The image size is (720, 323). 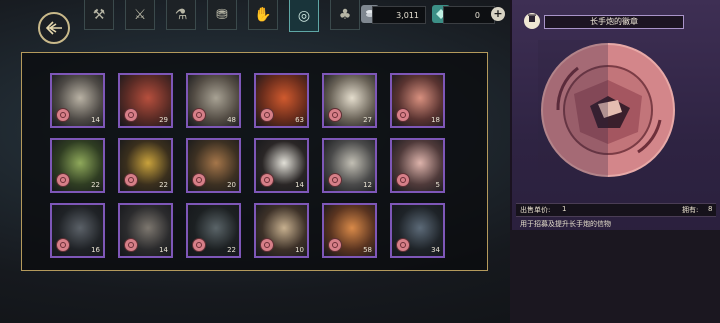 I want to click on tab-potion: ⚗, so click(x=181, y=15).